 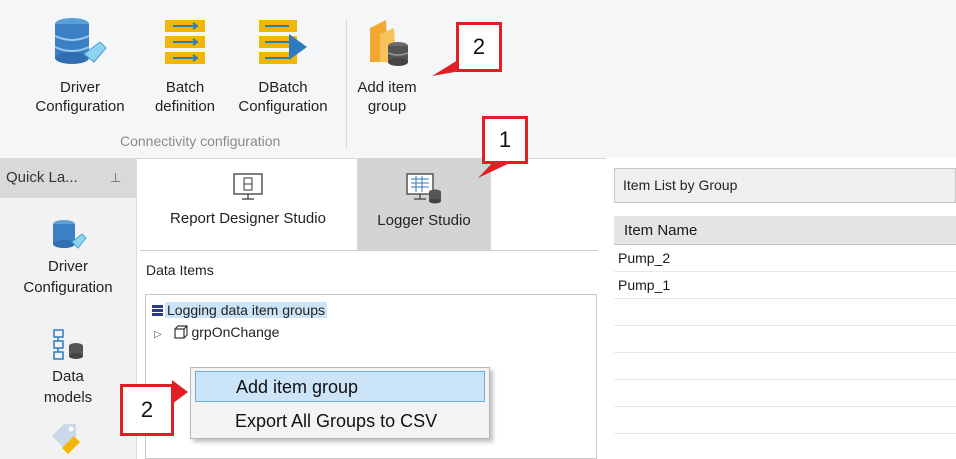 I want to click on callout-step-2-ribbon: 2, so click(x=479, y=47).